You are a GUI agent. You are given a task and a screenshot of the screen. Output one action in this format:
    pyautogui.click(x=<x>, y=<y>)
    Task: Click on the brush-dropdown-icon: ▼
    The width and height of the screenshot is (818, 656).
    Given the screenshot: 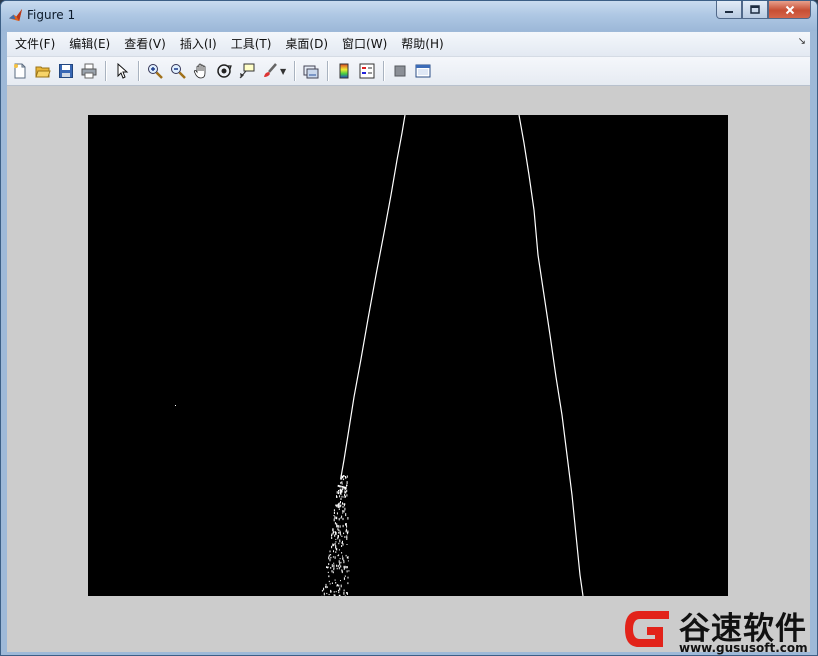 What is the action you would take?
    pyautogui.click(x=283, y=71)
    